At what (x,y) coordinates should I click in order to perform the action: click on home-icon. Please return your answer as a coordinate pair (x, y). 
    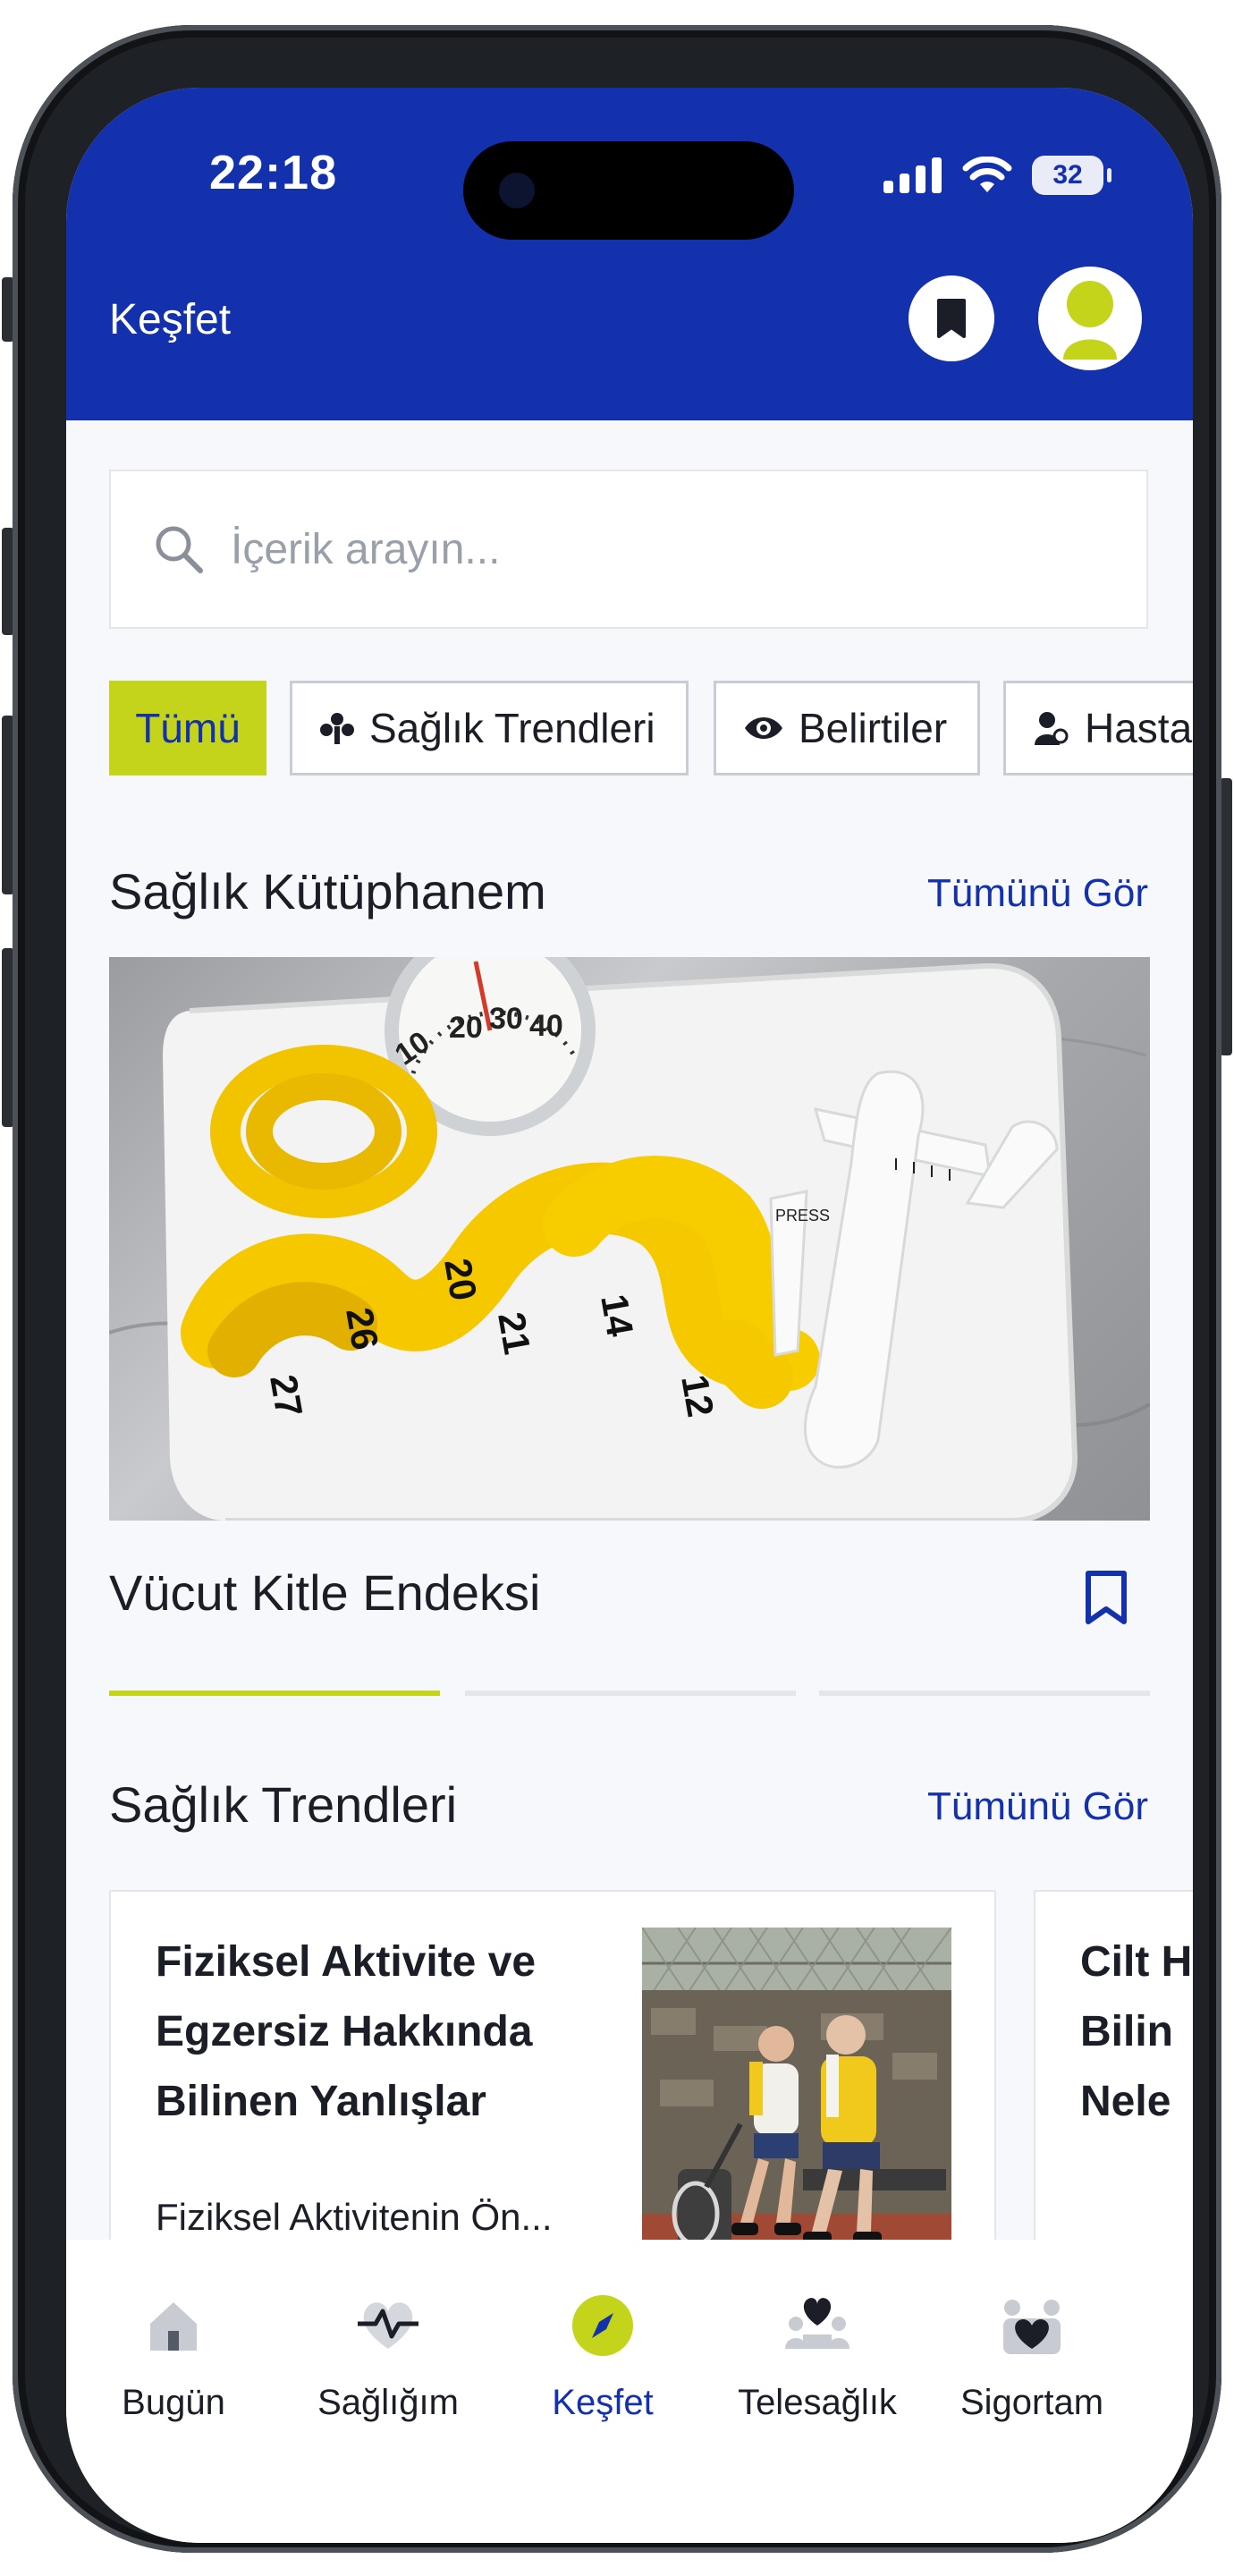
    Looking at the image, I should click on (173, 2326).